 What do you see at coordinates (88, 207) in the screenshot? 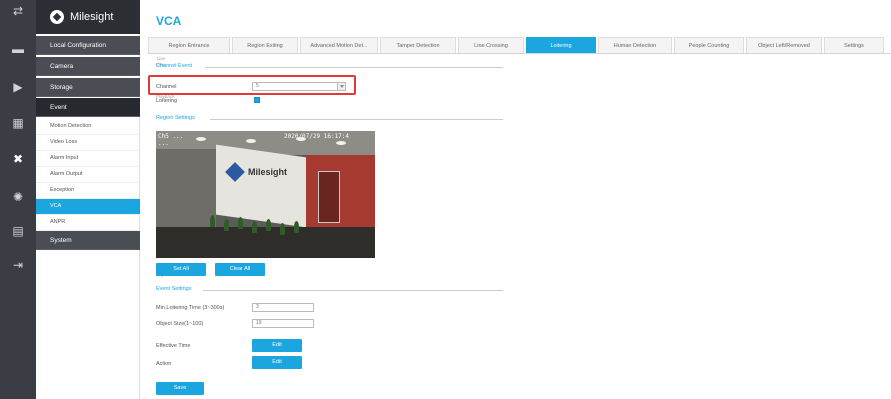
I see `nav-vca: VCA` at bounding box center [88, 207].